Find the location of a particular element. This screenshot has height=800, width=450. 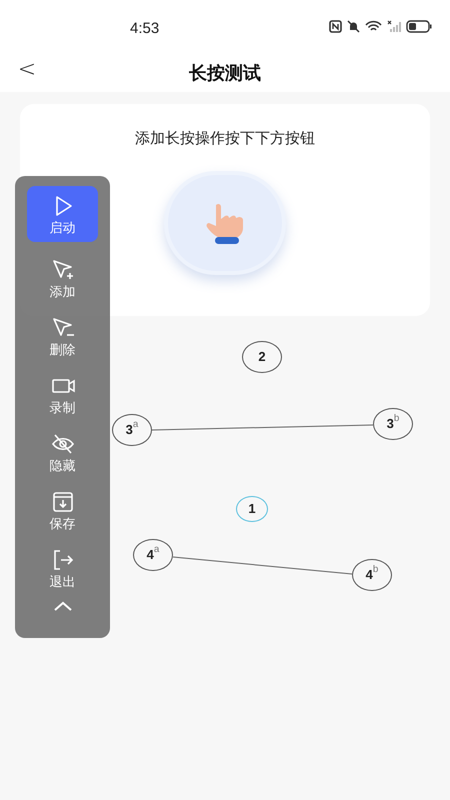

toolbar-button: 保存 is located at coordinates (62, 510).